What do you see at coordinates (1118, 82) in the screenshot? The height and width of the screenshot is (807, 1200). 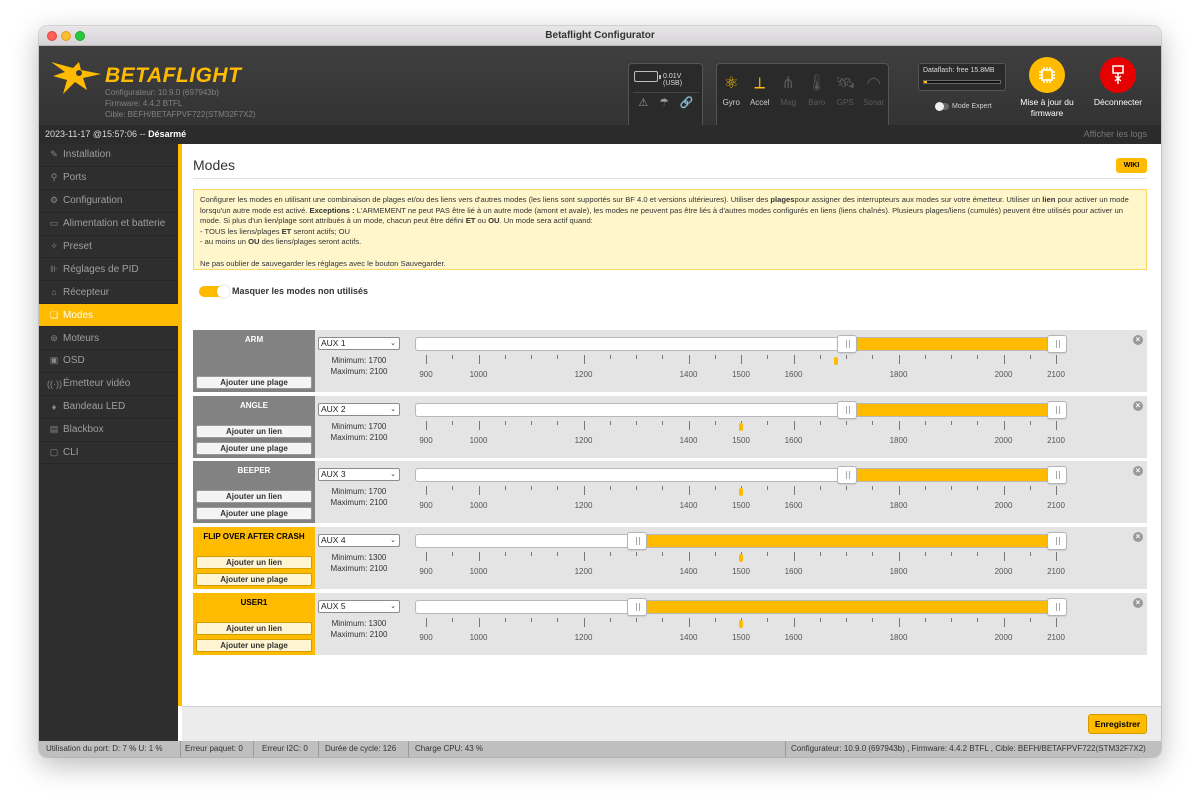 I see `disconnect-button: Déconnecter` at bounding box center [1118, 82].